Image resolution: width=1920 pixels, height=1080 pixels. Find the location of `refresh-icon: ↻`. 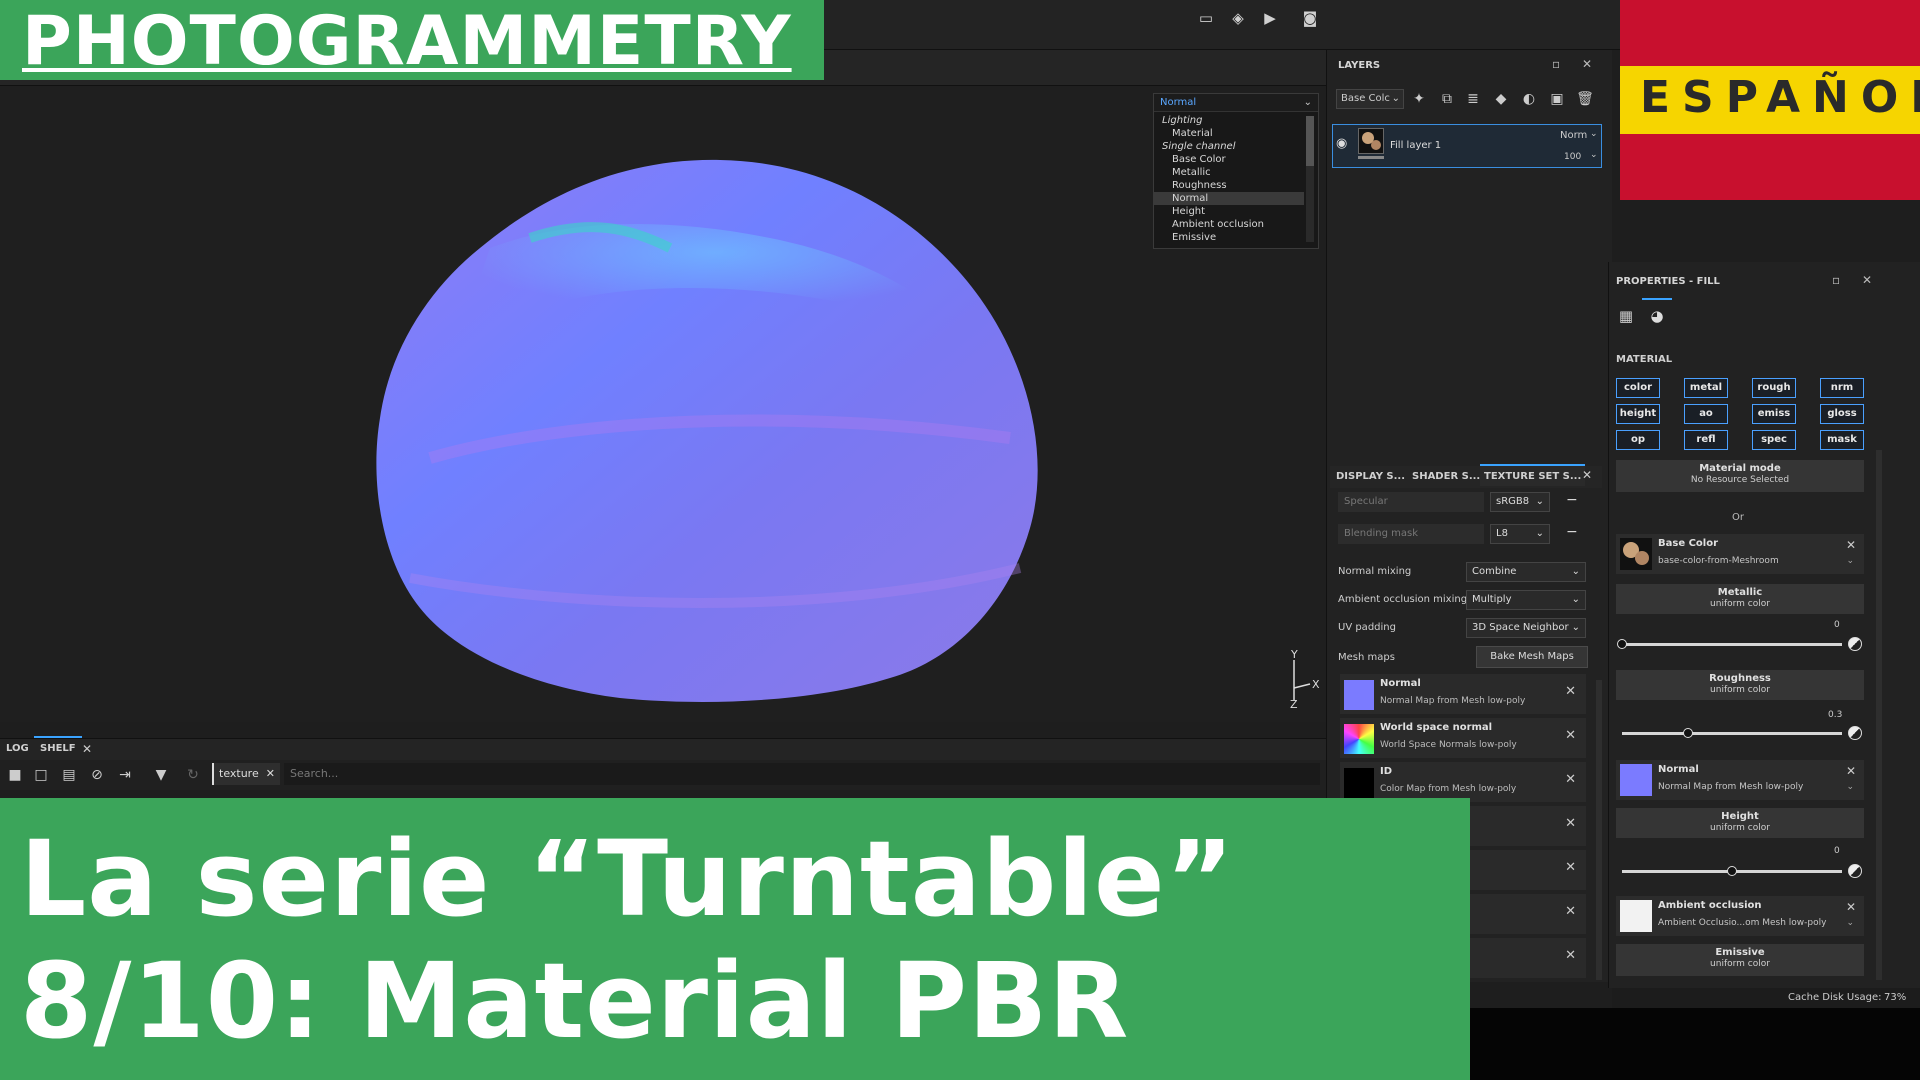

refresh-icon: ↻ is located at coordinates (193, 775).